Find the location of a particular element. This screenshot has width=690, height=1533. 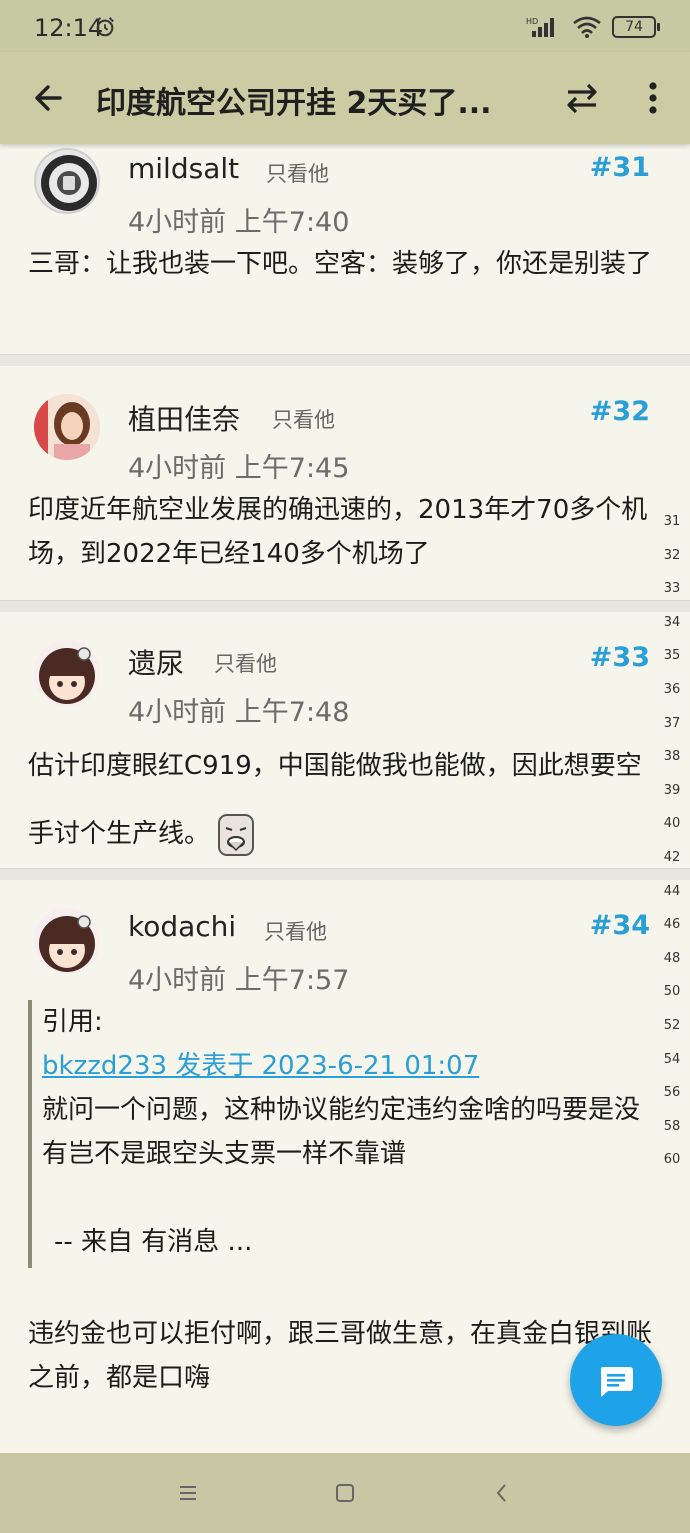

arrow-left-icon is located at coordinates (48, 98).